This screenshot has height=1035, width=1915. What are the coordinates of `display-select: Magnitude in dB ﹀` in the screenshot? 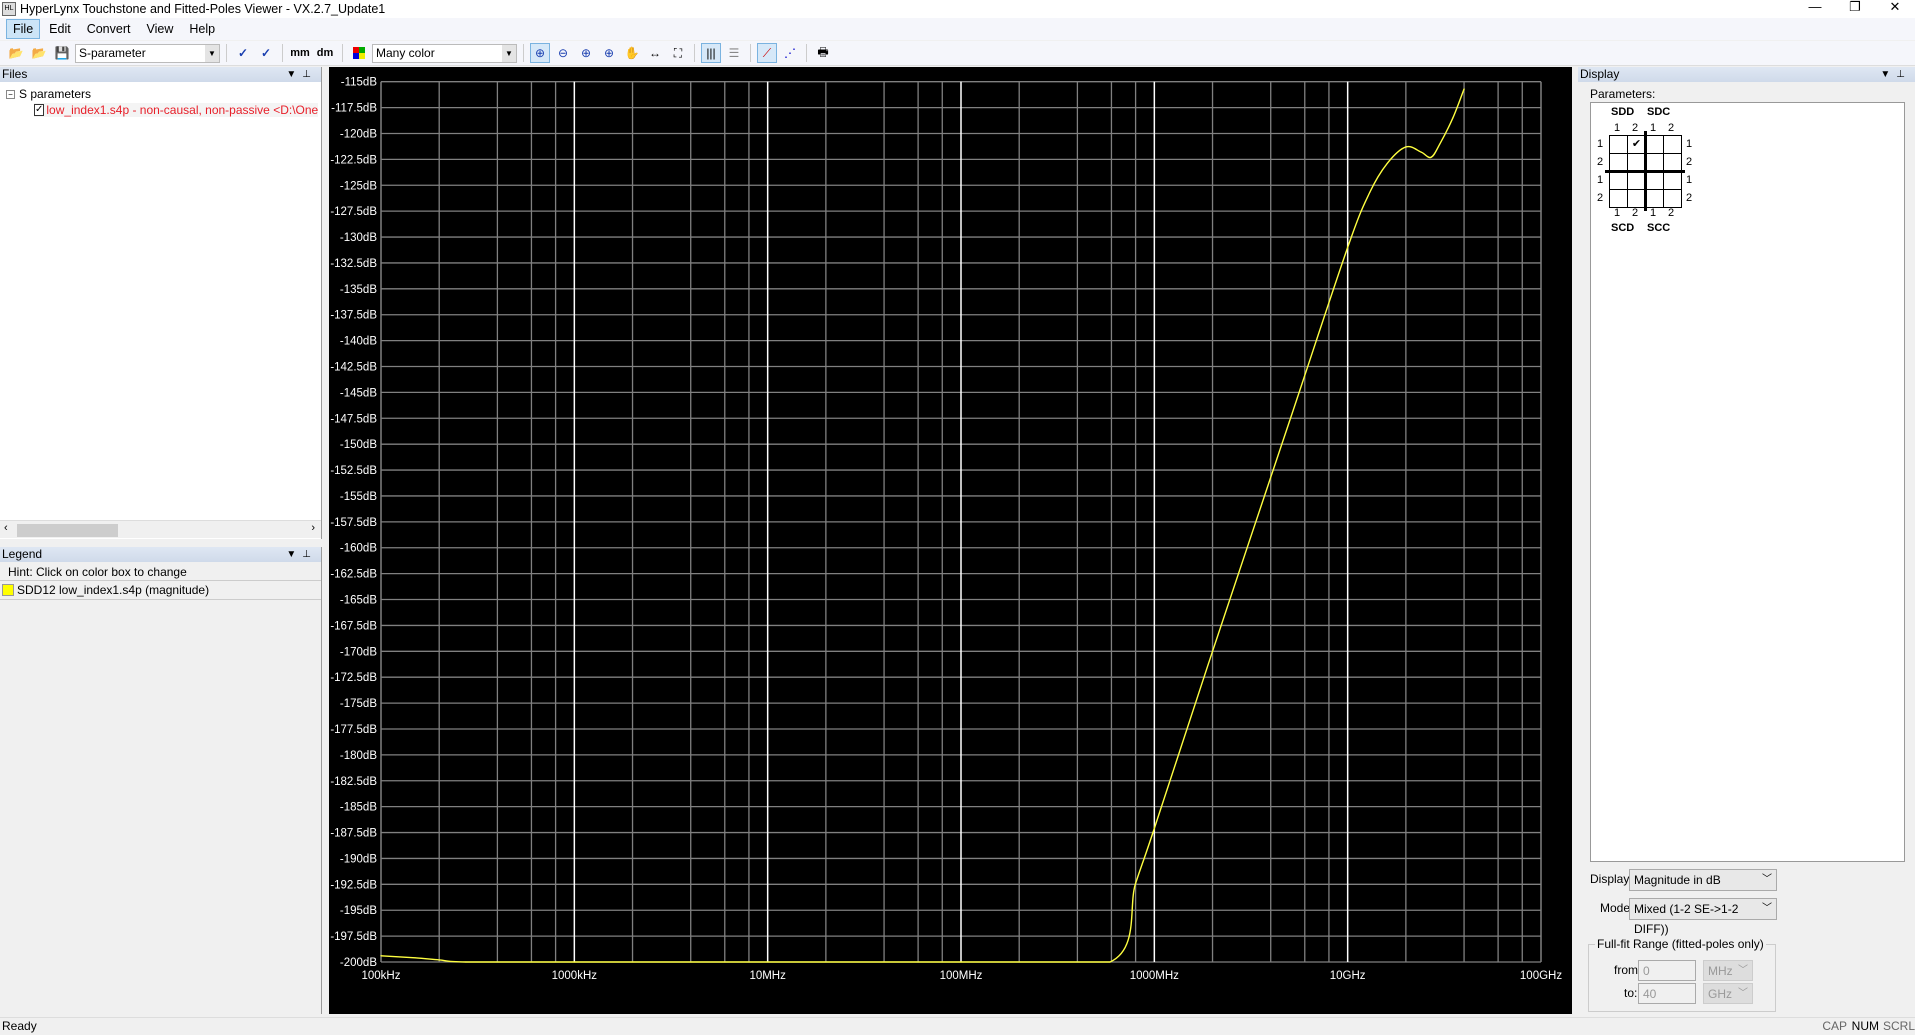 It's located at (1703, 880).